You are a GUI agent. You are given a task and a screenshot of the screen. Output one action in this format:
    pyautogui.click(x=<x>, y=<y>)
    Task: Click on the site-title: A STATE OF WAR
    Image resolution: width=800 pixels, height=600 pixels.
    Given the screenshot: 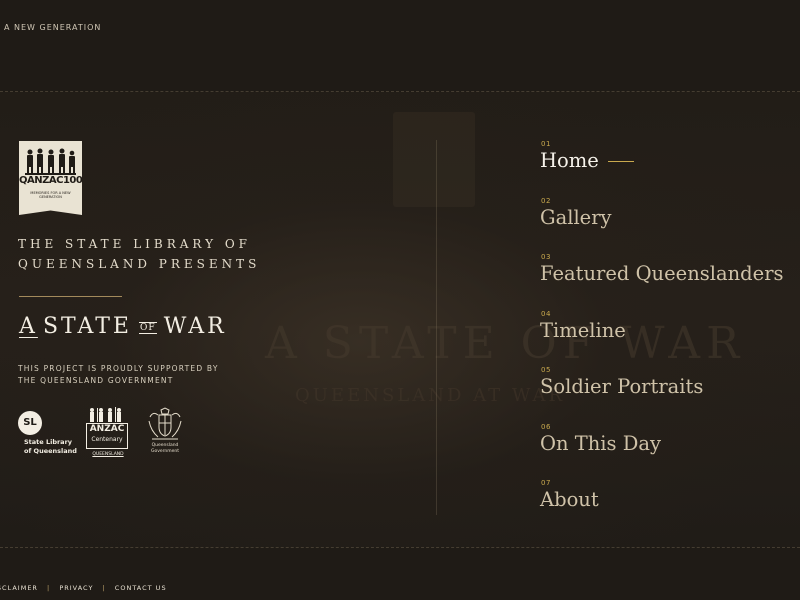 What is the action you would take?
    pyautogui.click(x=123, y=328)
    